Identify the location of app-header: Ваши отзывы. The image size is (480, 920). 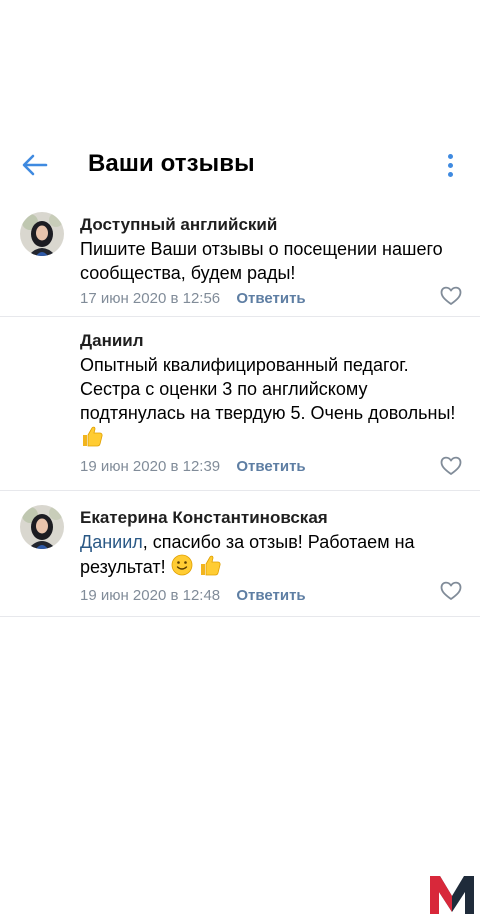
(240, 166).